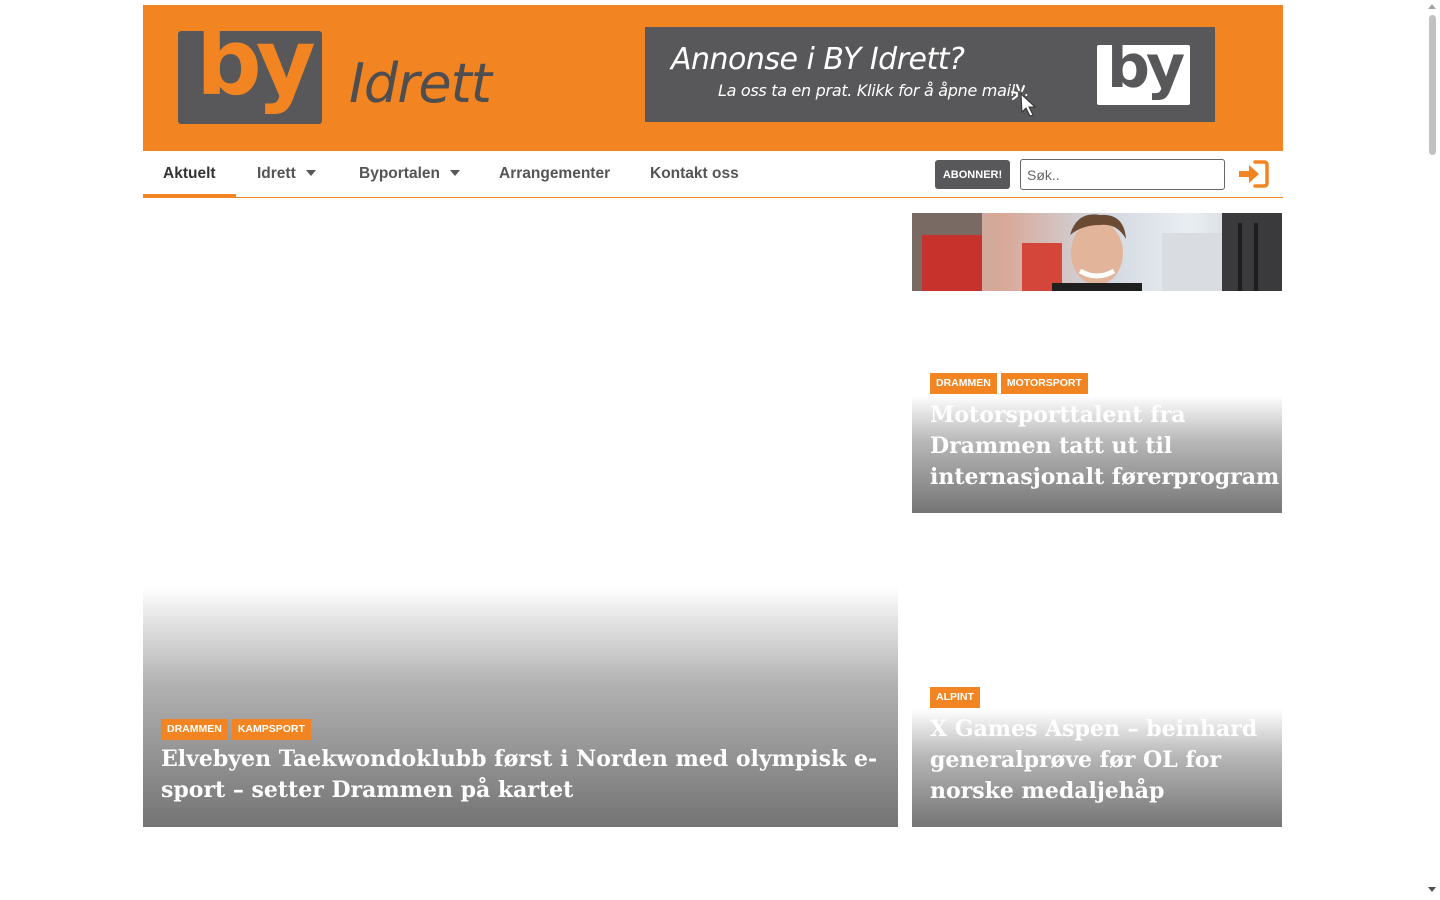  I want to click on nav-item-arrangementer: Arrangementer, so click(554, 174).